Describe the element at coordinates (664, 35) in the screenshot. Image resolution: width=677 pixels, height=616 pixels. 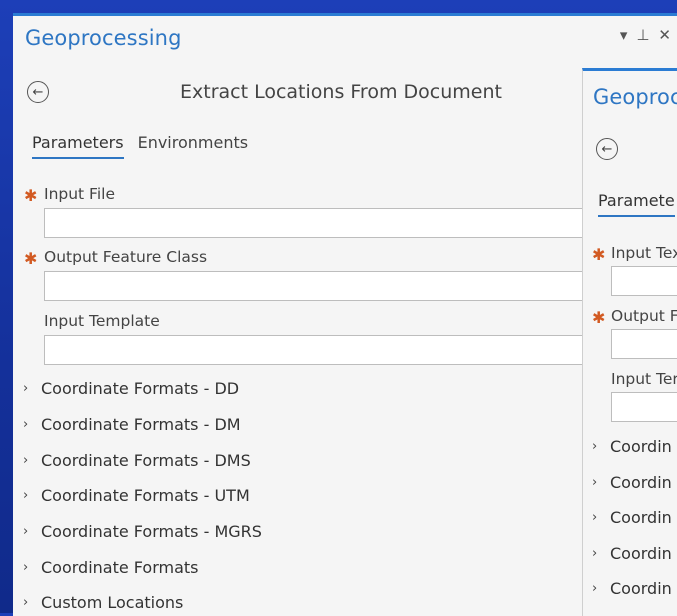
I see `close-icon: ✕` at that location.